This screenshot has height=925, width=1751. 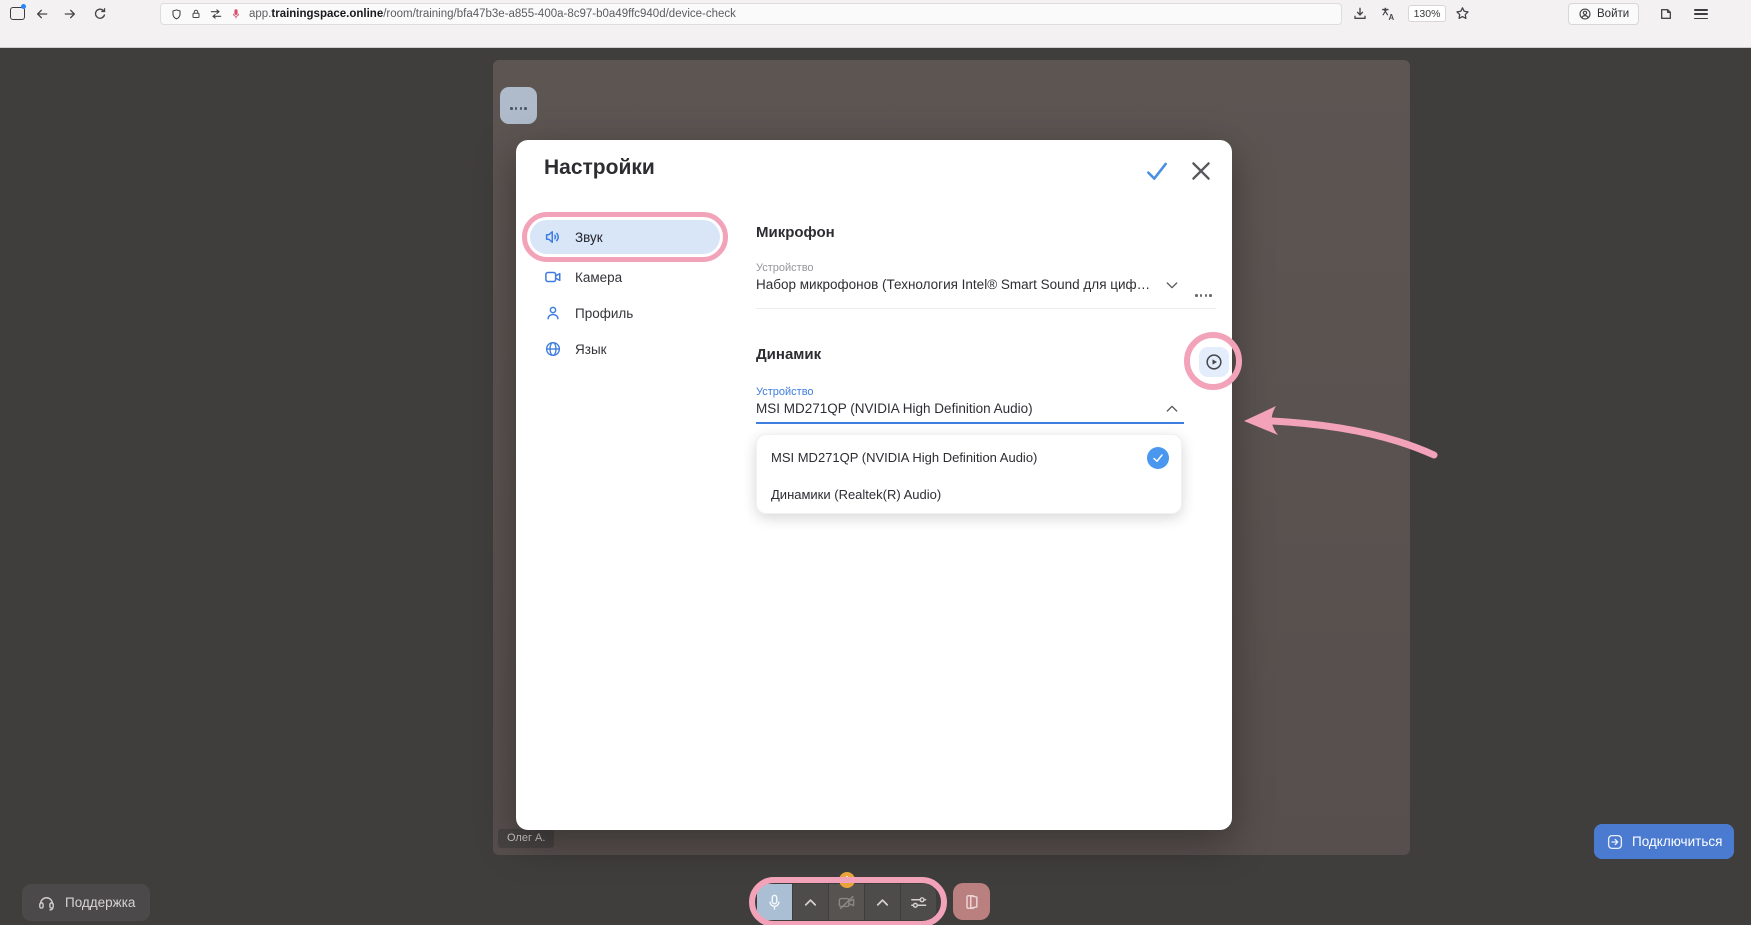 What do you see at coordinates (1158, 458) in the screenshot?
I see `selected-check-icon` at bounding box center [1158, 458].